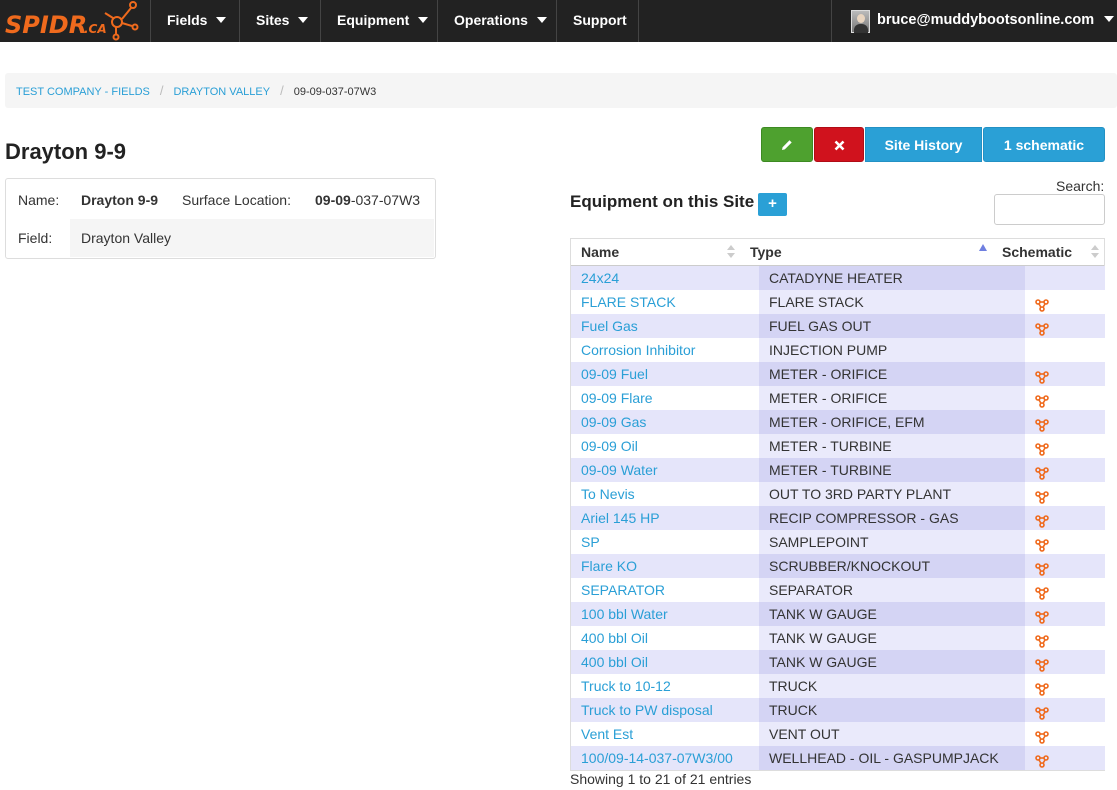  I want to click on schematic-button: 1 schematic, so click(1044, 144).